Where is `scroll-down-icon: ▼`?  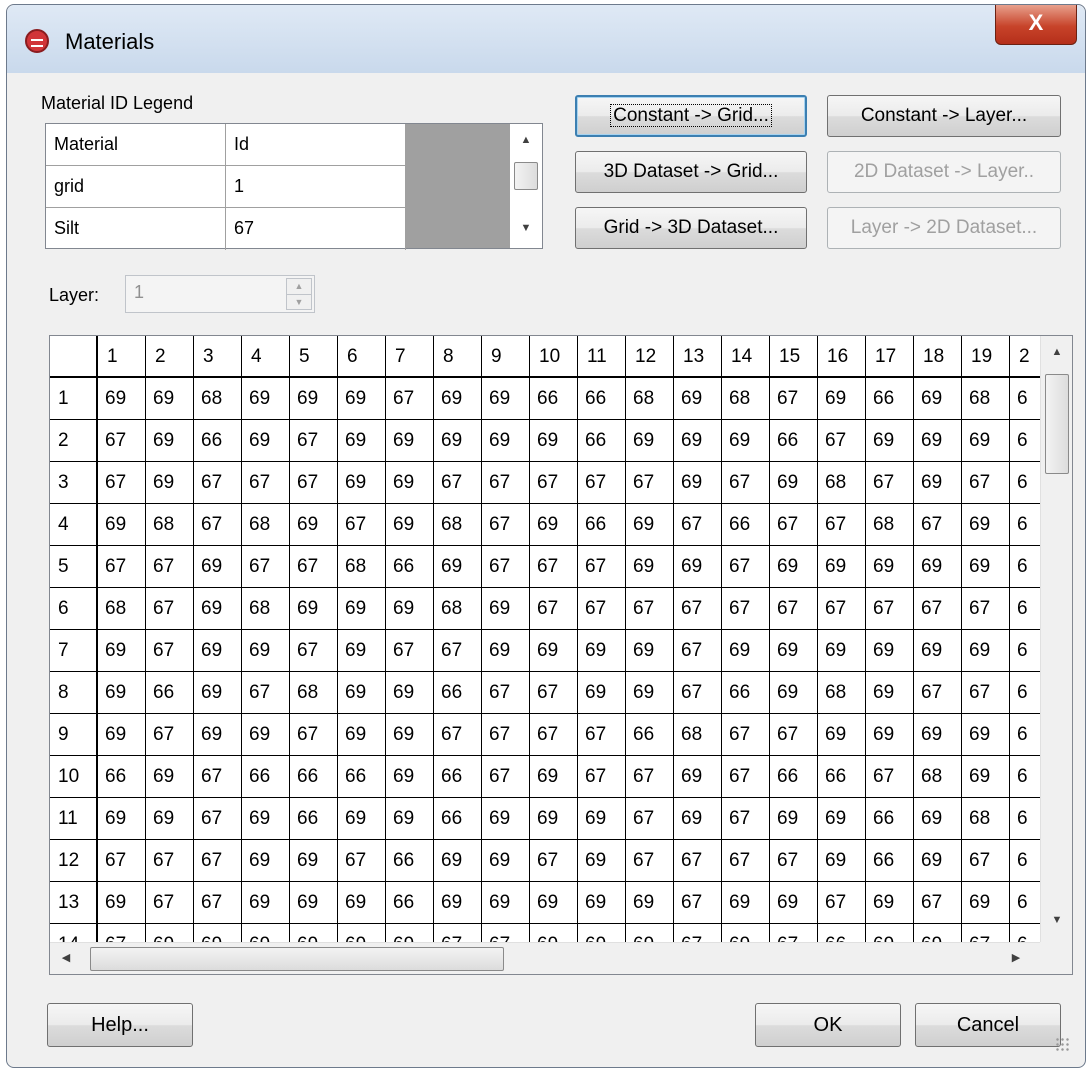 scroll-down-icon: ▼ is located at coordinates (1056, 920).